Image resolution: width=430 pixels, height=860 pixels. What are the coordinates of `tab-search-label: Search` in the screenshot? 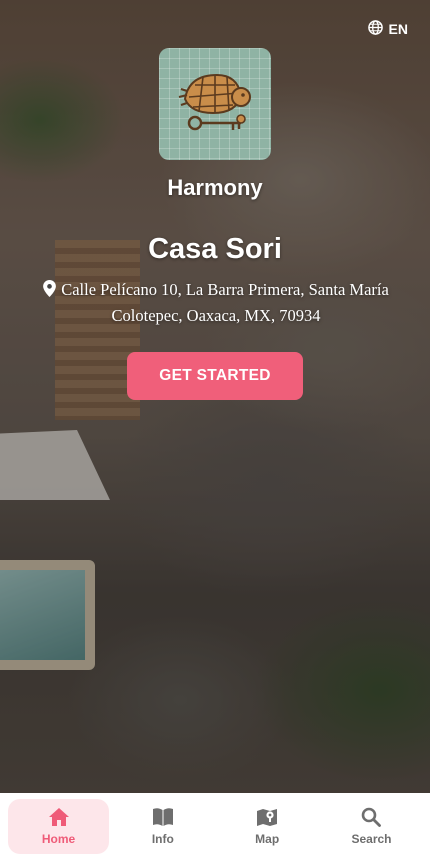 It's located at (371, 839).